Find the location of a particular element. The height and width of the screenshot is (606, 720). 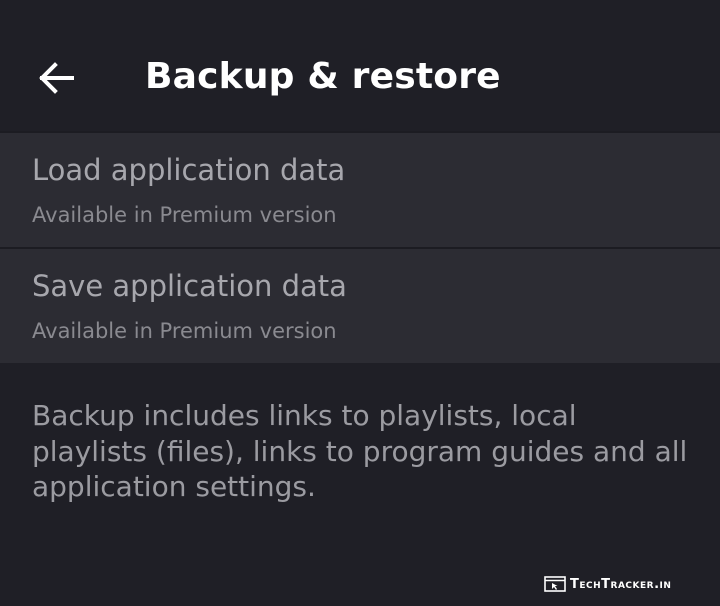

watermark: TechTracker.in is located at coordinates (607, 584).